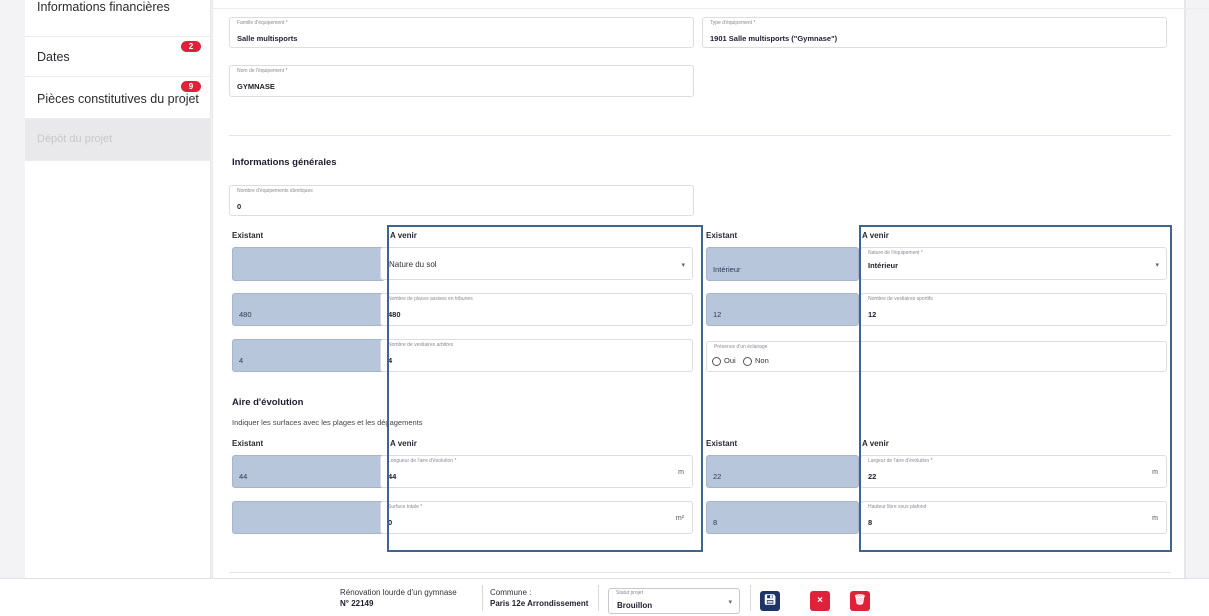 Image resolution: width=1209 pixels, height=616 pixels. What do you see at coordinates (545, 388) in the screenshot?
I see `highlight-box-a-venir-left` at bounding box center [545, 388].